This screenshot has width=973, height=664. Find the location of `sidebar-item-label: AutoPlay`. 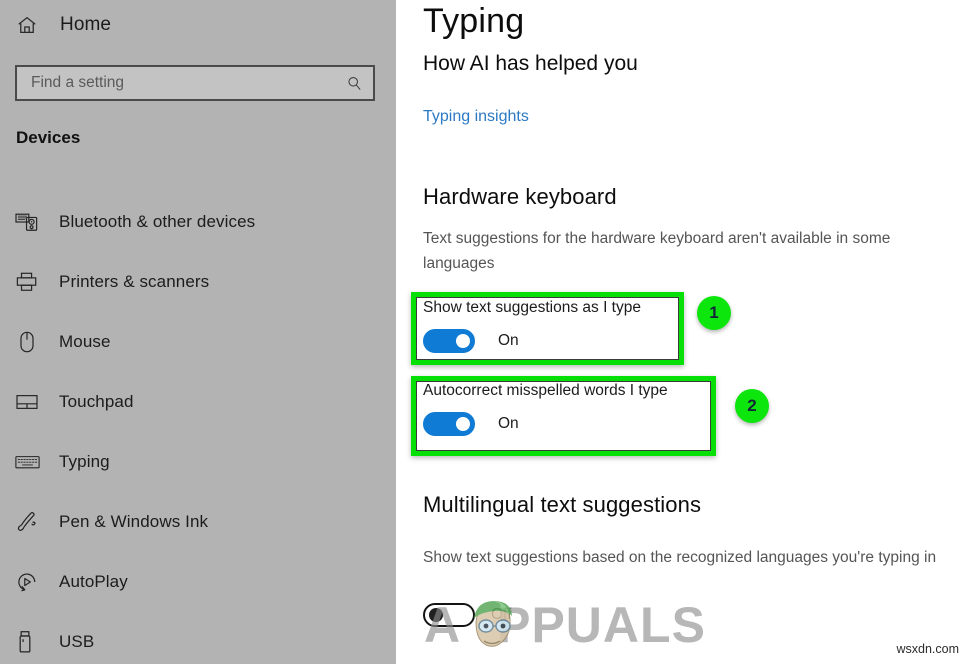

sidebar-item-label: AutoPlay is located at coordinates (93, 581).